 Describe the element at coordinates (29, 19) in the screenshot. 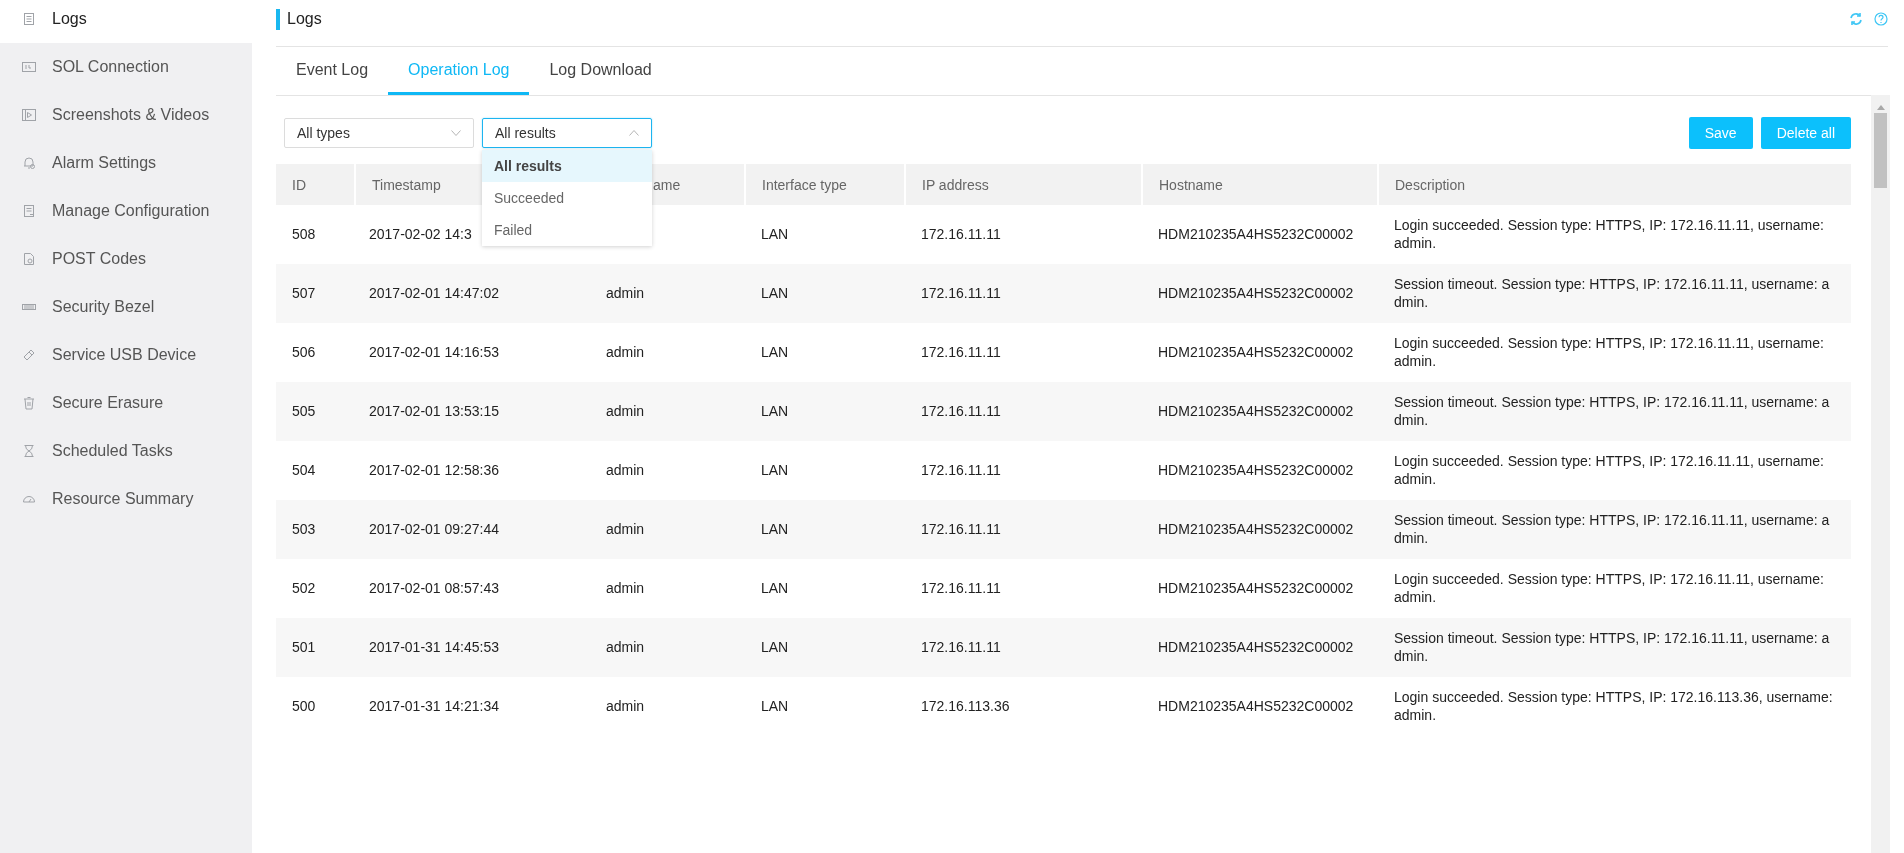

I see `list-icon` at that location.